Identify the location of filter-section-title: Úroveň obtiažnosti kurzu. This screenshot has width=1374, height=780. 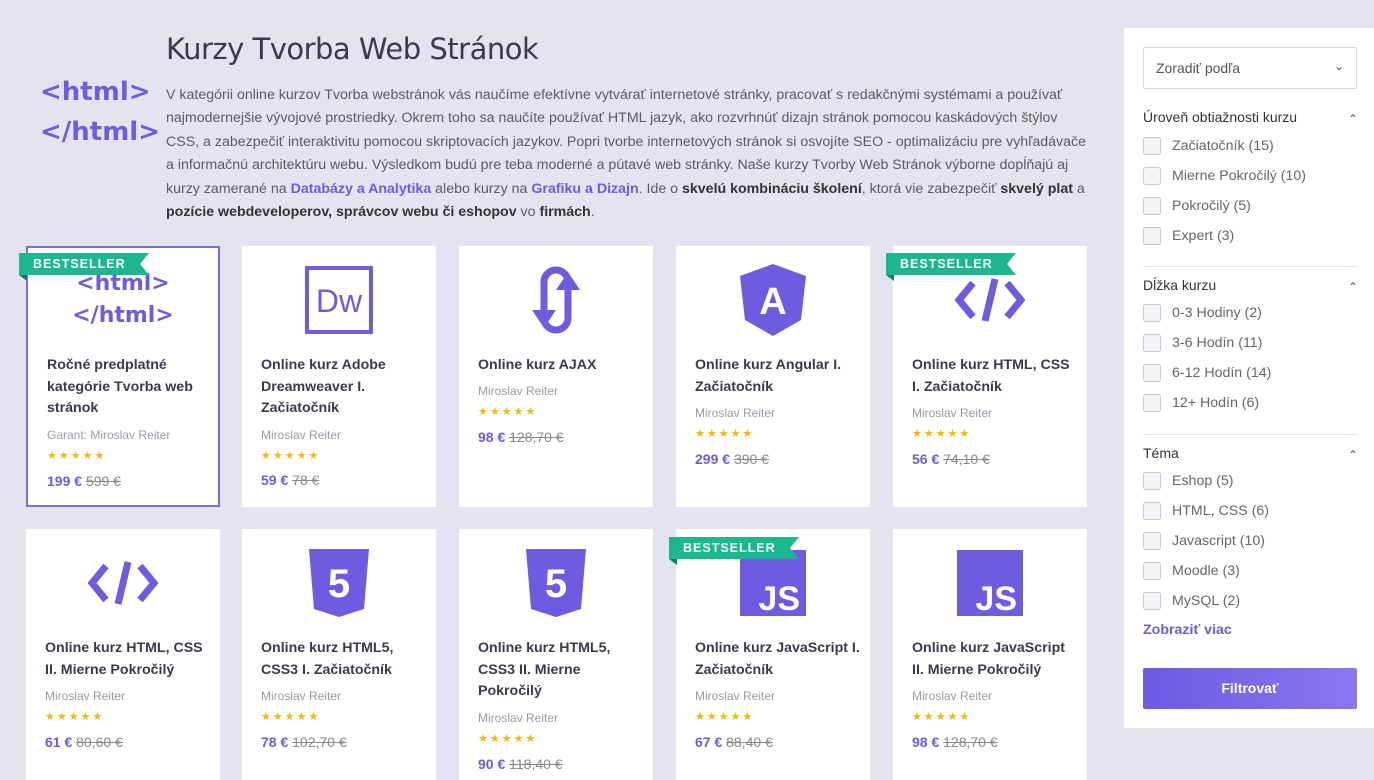
(1220, 117).